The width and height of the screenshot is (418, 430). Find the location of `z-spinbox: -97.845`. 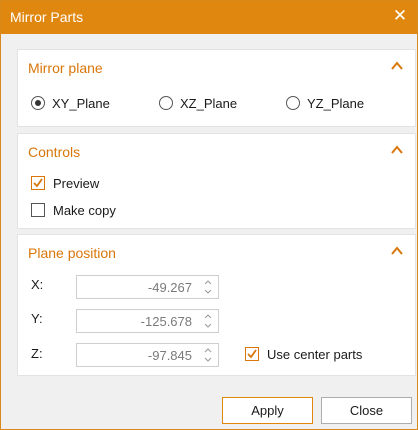

z-spinbox: -97.845 is located at coordinates (147, 355).